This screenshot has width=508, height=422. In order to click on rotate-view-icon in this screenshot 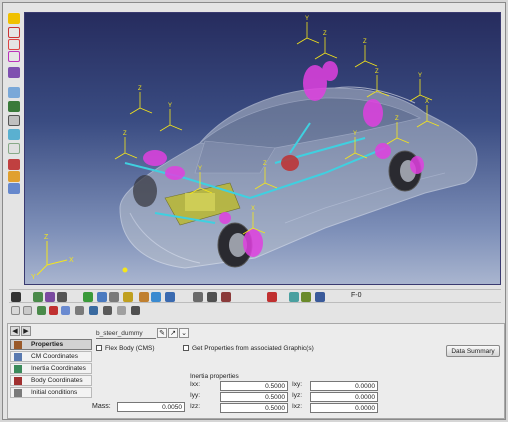, I will do `click(93, 310)`.